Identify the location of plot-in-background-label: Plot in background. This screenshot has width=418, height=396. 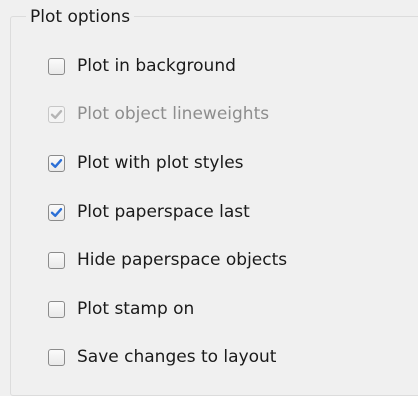
(156, 66).